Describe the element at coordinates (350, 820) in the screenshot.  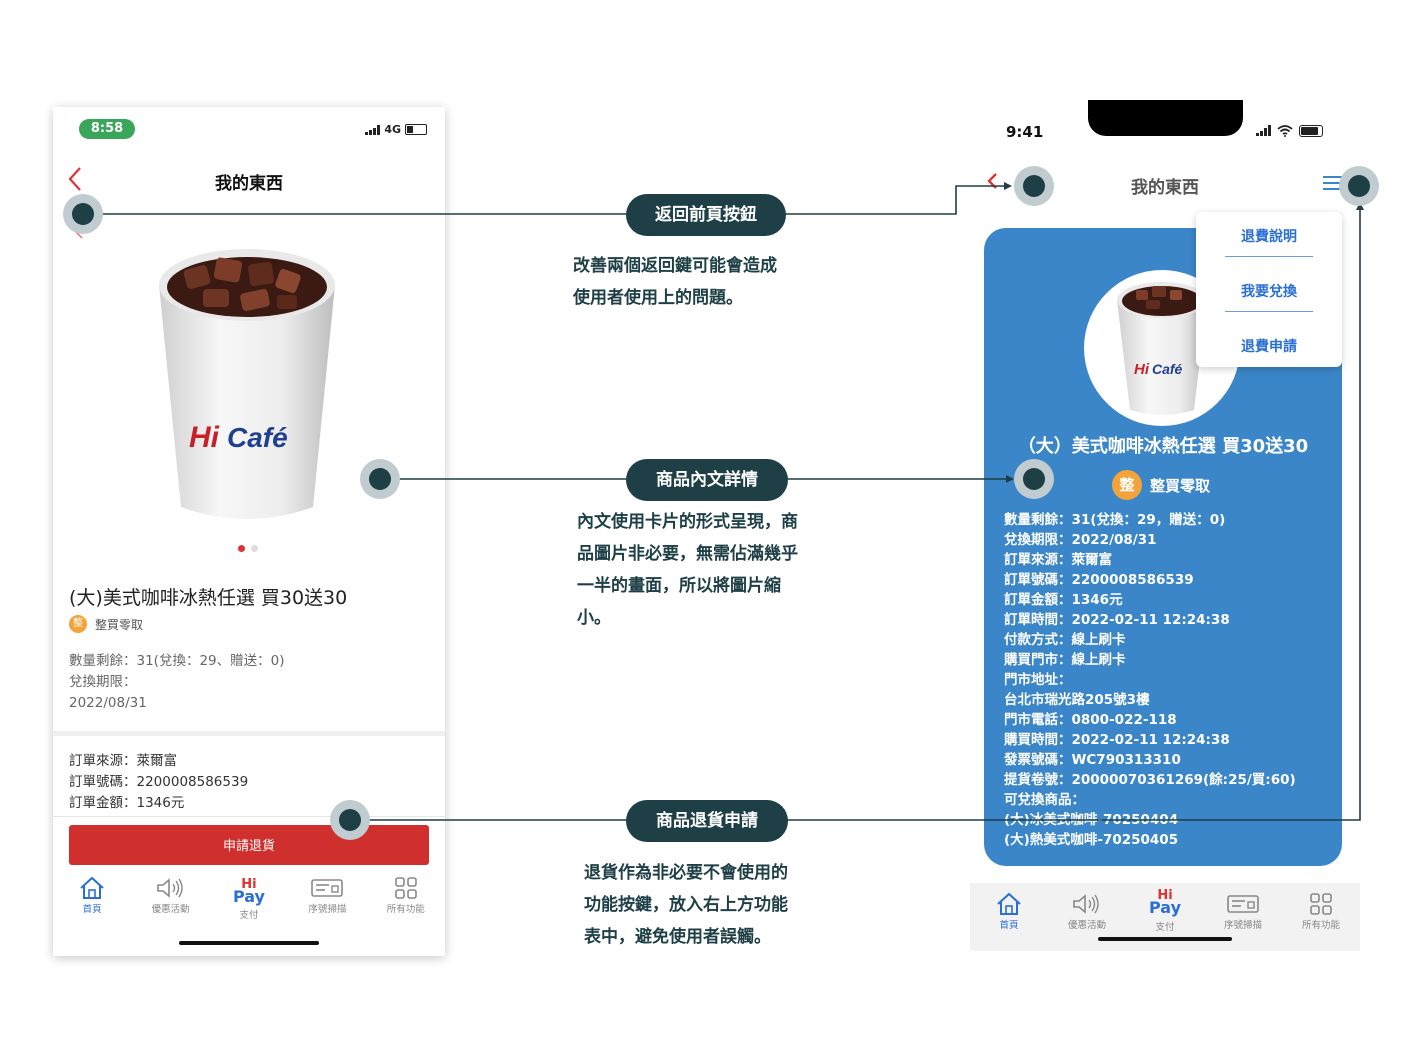
I see `marker-refund-left` at that location.